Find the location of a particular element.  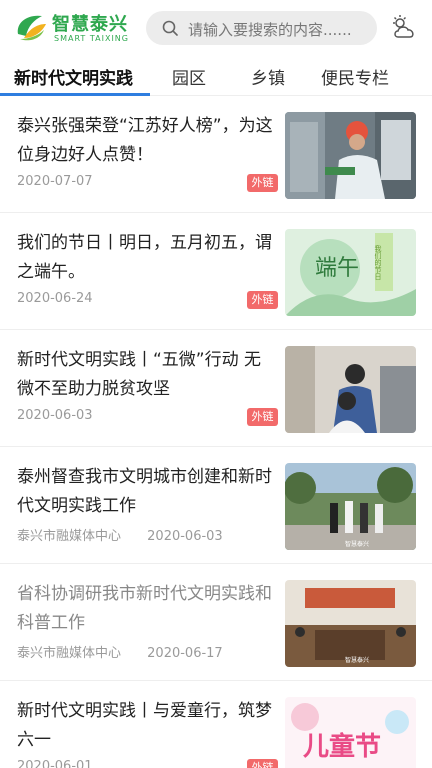

app-logo: 智慧泰兴 SMART TAIXING is located at coordinates (74, 28).